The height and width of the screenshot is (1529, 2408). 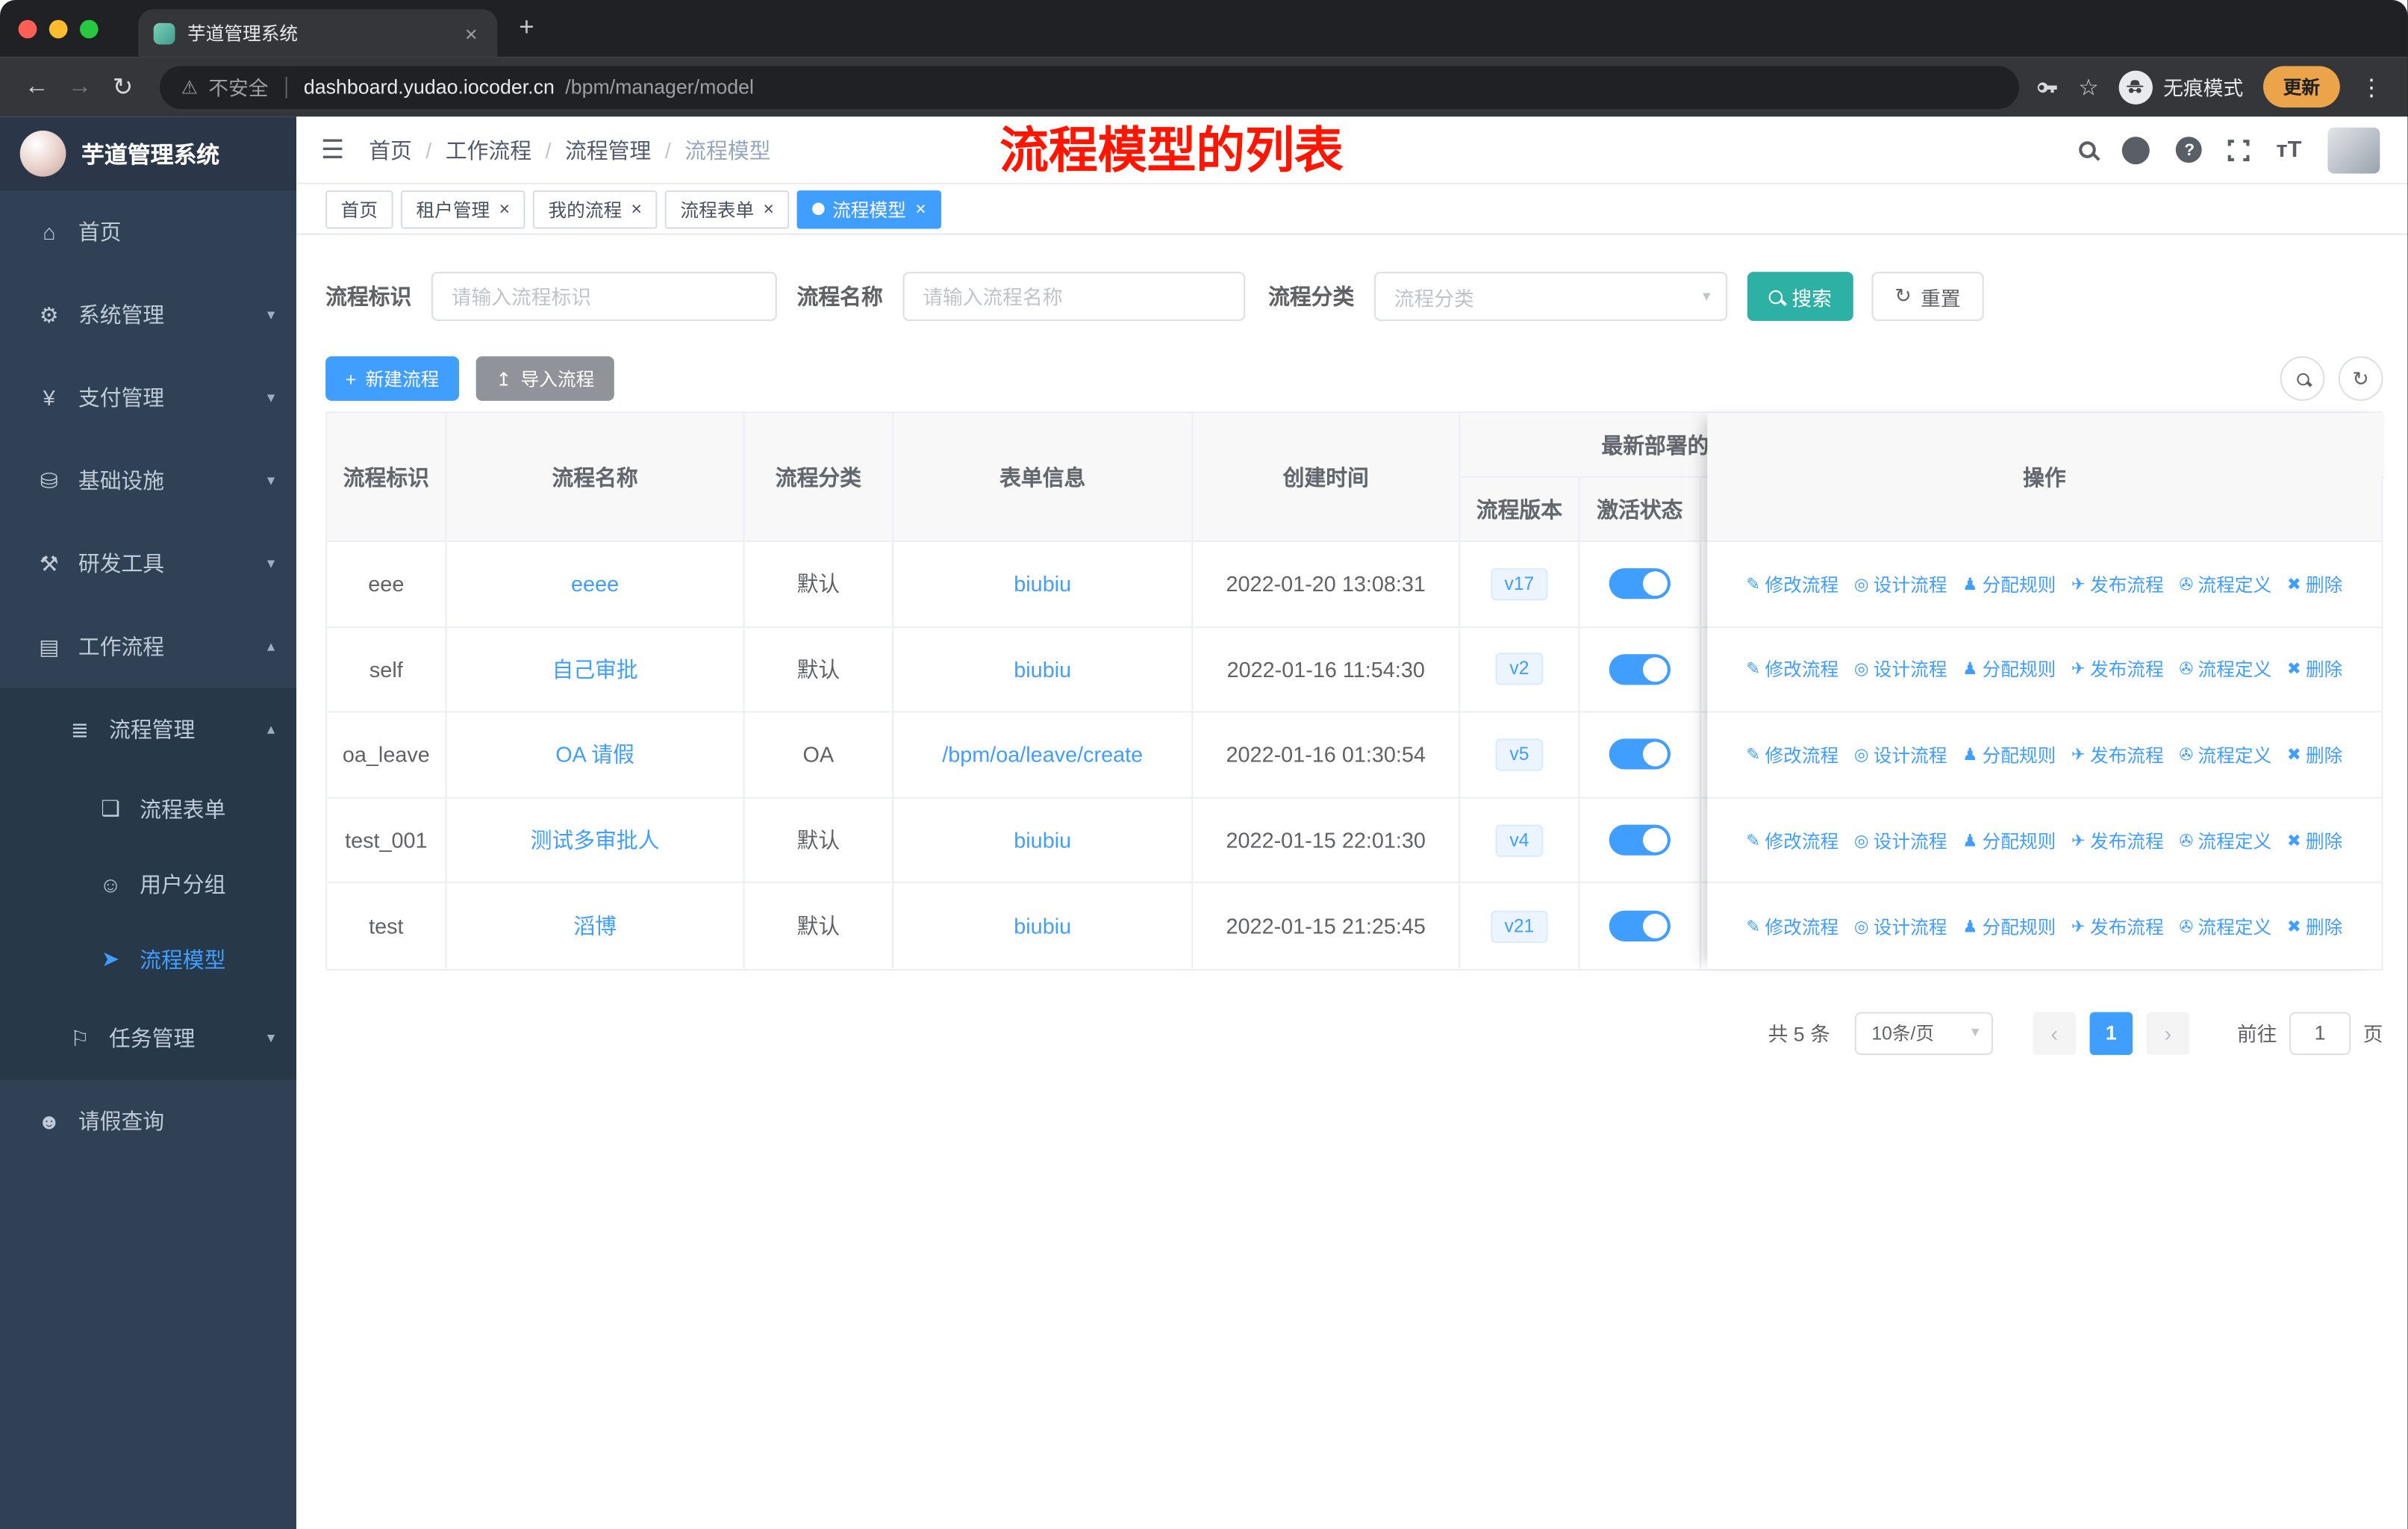 What do you see at coordinates (462, 209) in the screenshot?
I see `tag-租户管理: 租户管理 ×` at bounding box center [462, 209].